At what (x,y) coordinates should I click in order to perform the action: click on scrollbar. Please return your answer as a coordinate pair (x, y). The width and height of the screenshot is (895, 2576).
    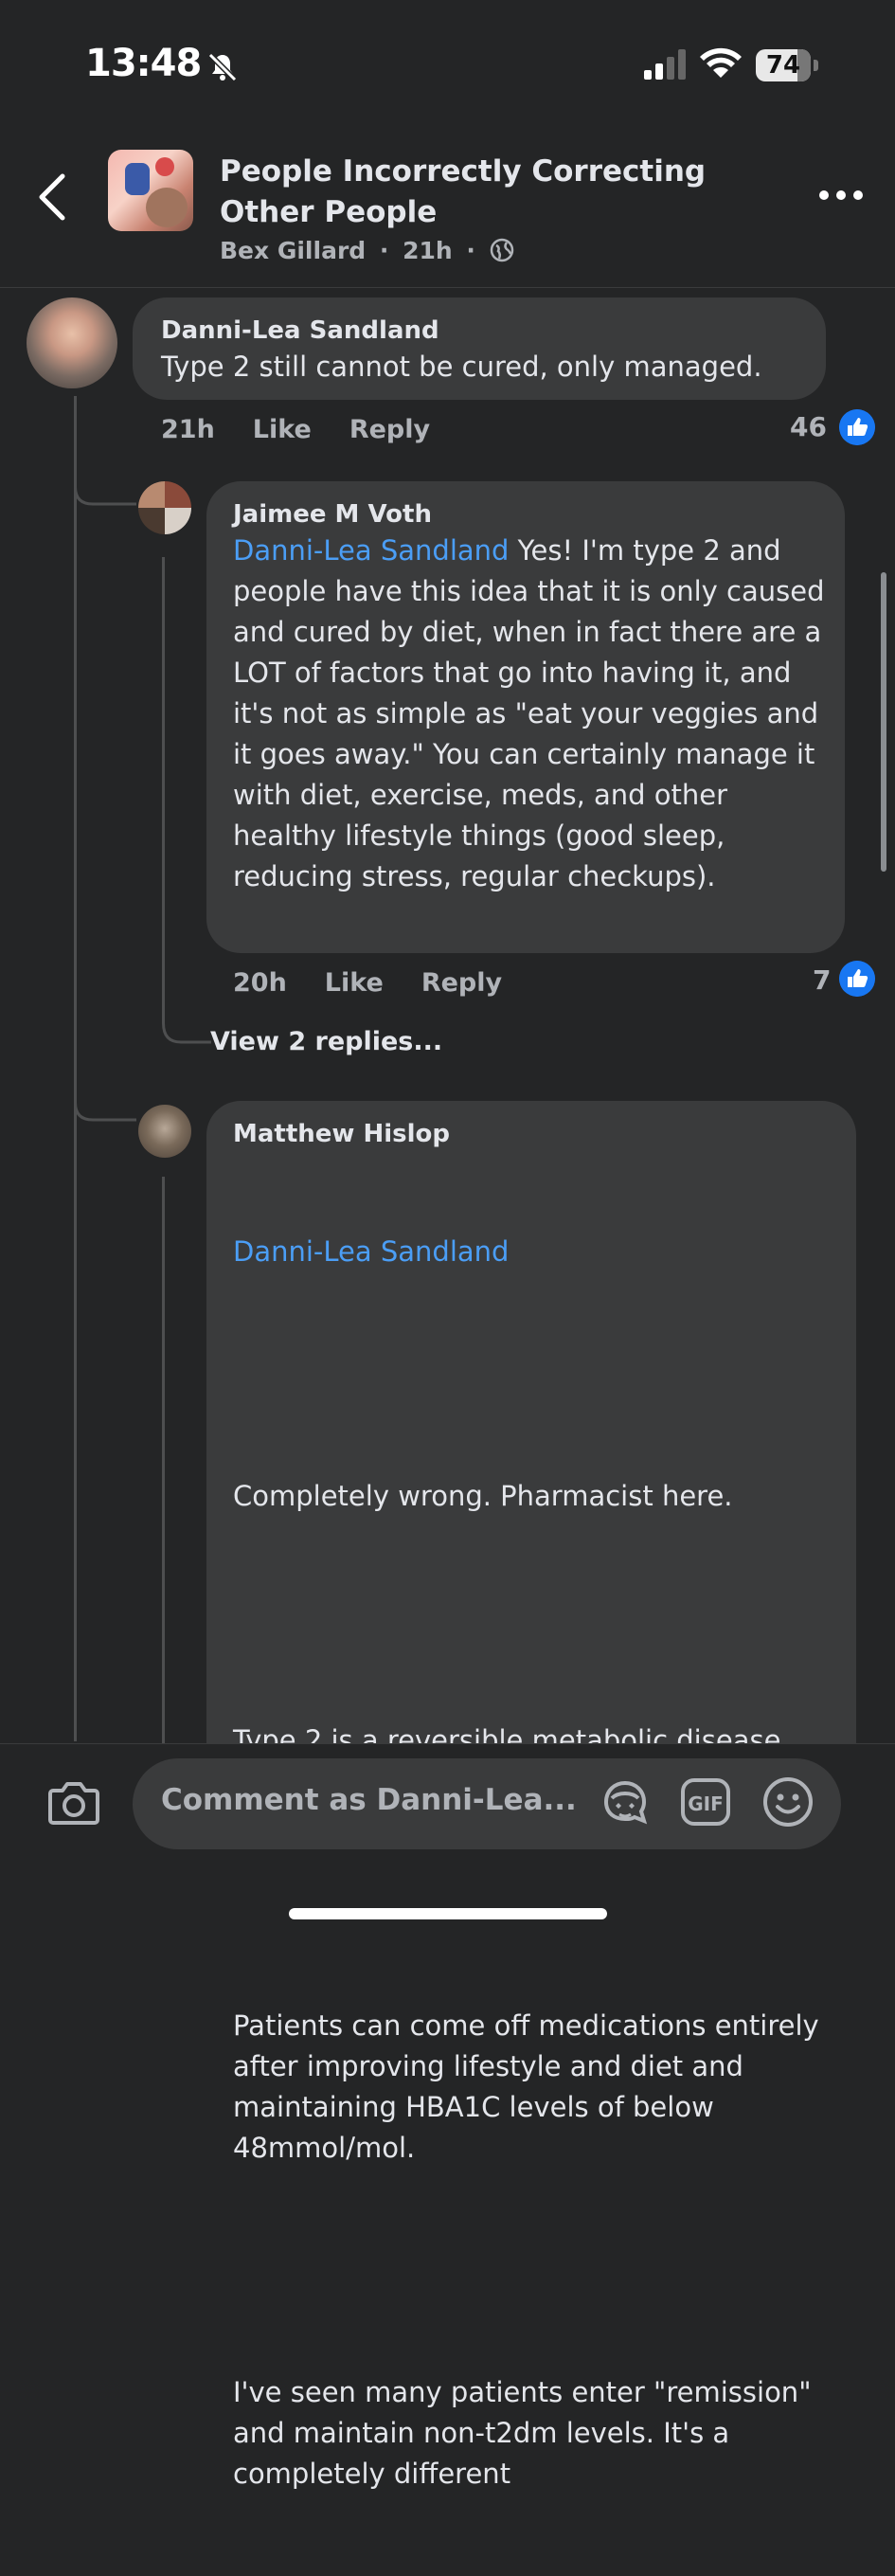
    Looking at the image, I should click on (883, 722).